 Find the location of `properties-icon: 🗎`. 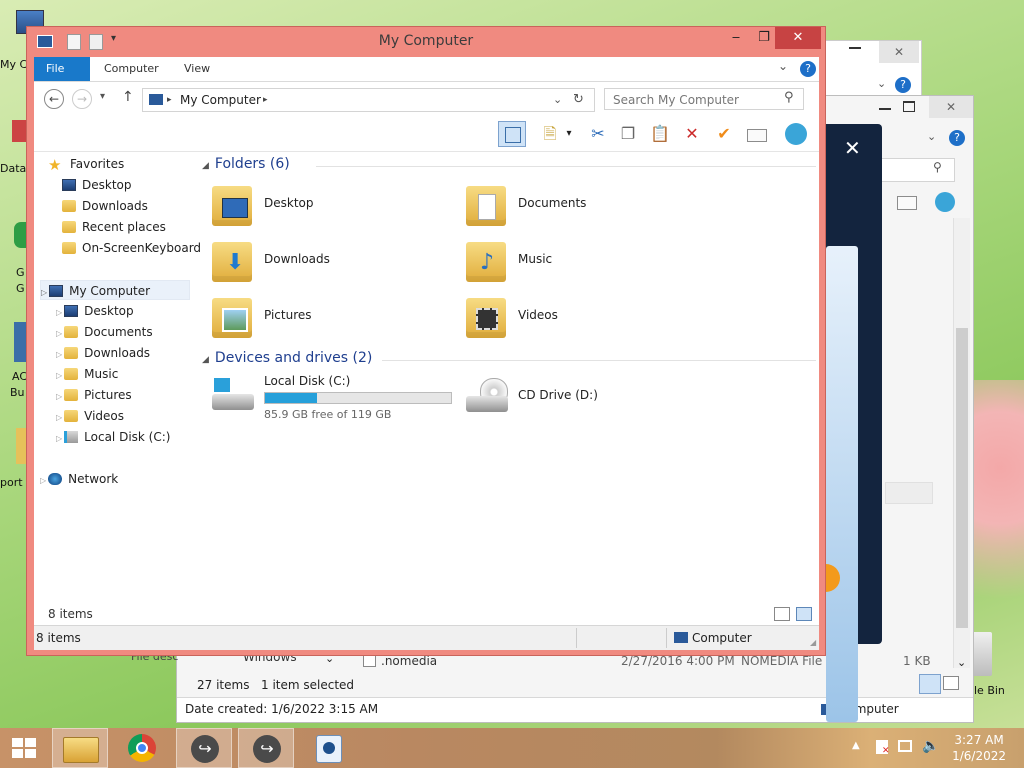

properties-icon: 🗎 is located at coordinates (550, 134).